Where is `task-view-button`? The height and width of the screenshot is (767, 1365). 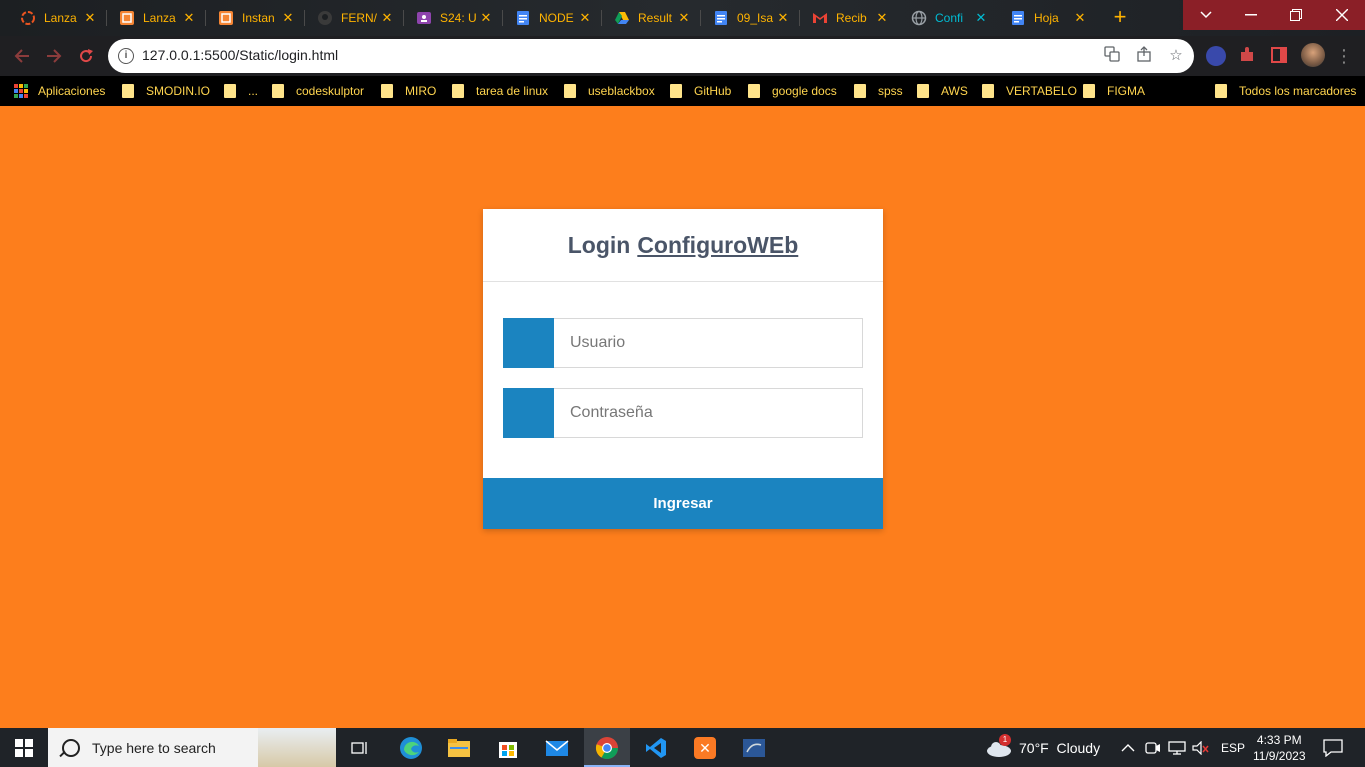
task-view-button is located at coordinates (360, 748).